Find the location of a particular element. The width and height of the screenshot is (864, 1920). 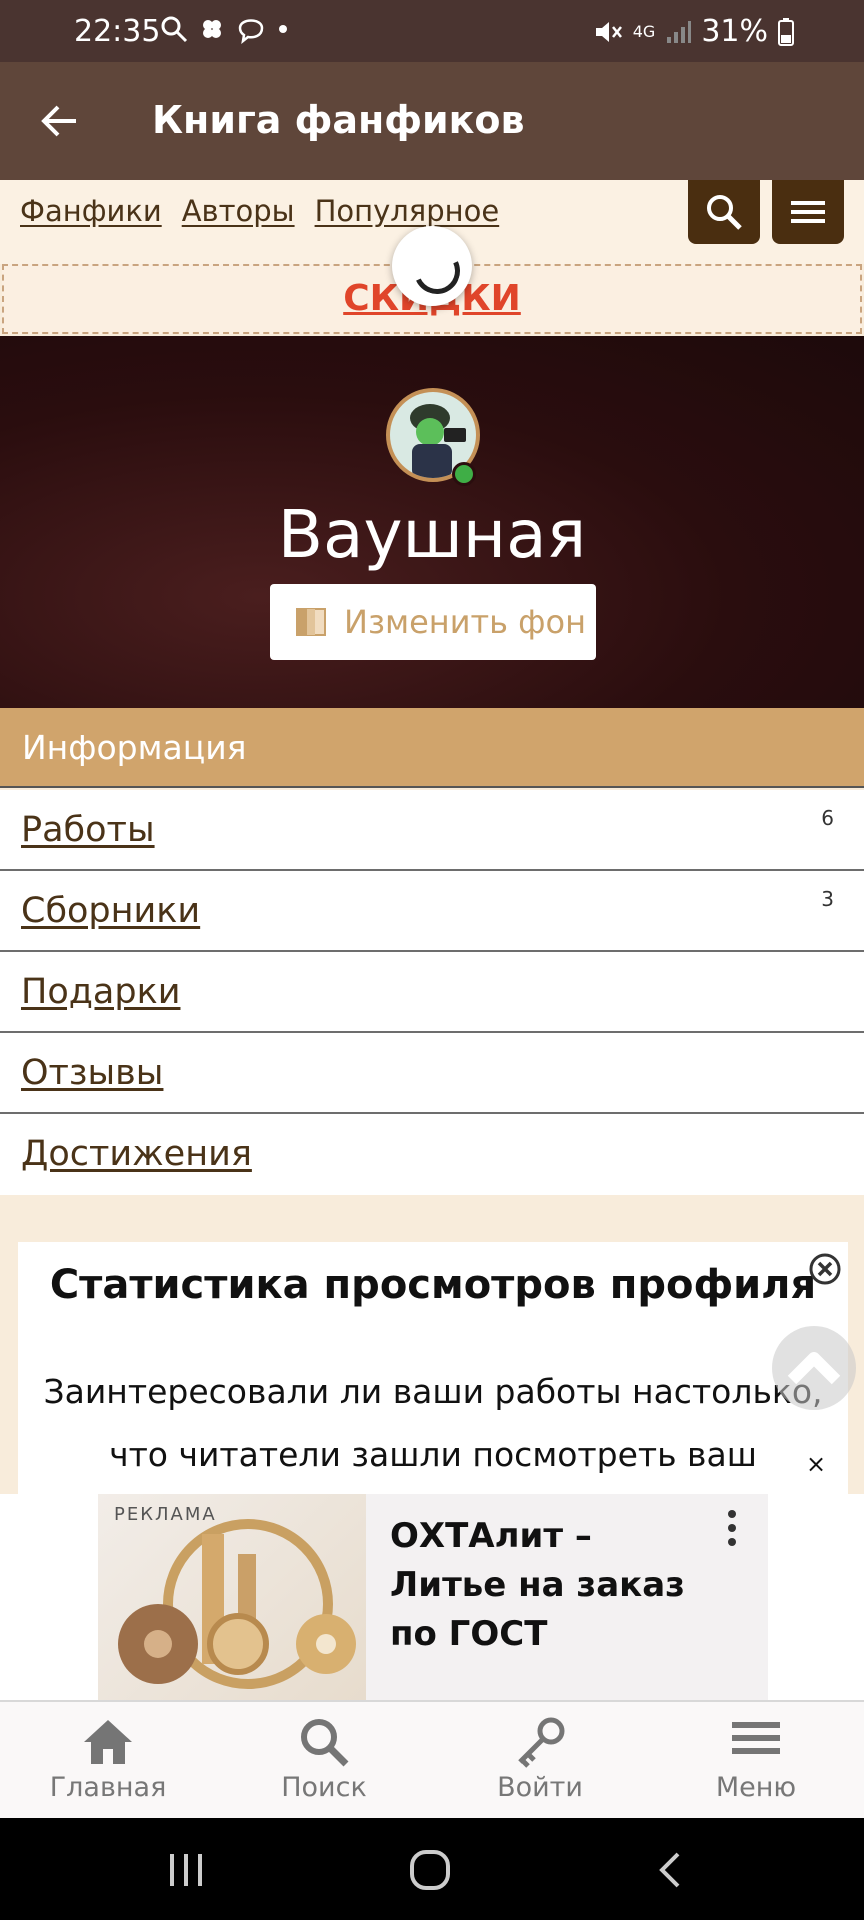

list-item-achievements: Достижения is located at coordinates (432, 1154).